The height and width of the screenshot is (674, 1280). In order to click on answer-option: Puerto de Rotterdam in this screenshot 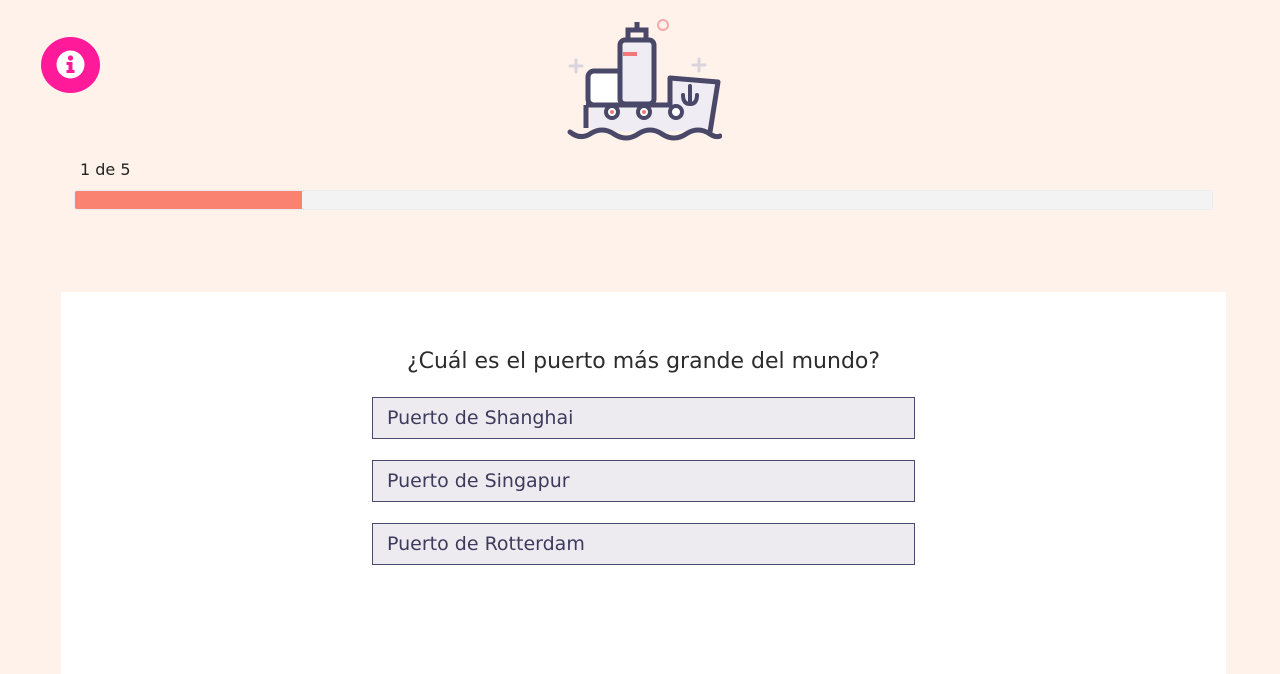, I will do `click(643, 544)`.